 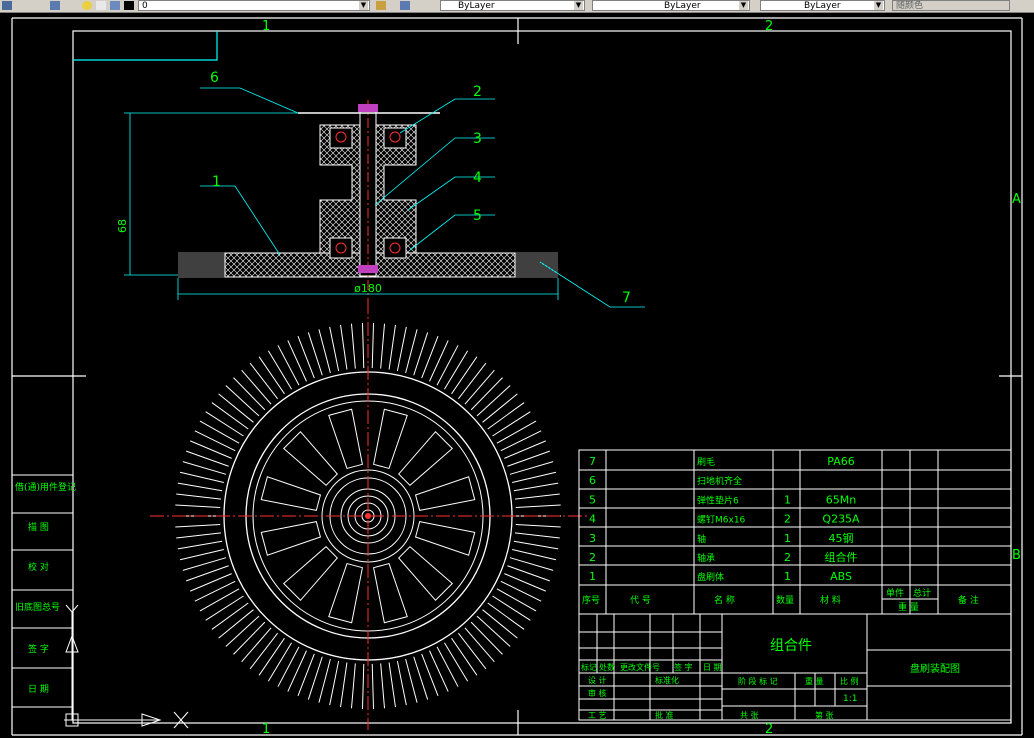 I want to click on bom-row-name: 刷毛, so click(x=706, y=462).